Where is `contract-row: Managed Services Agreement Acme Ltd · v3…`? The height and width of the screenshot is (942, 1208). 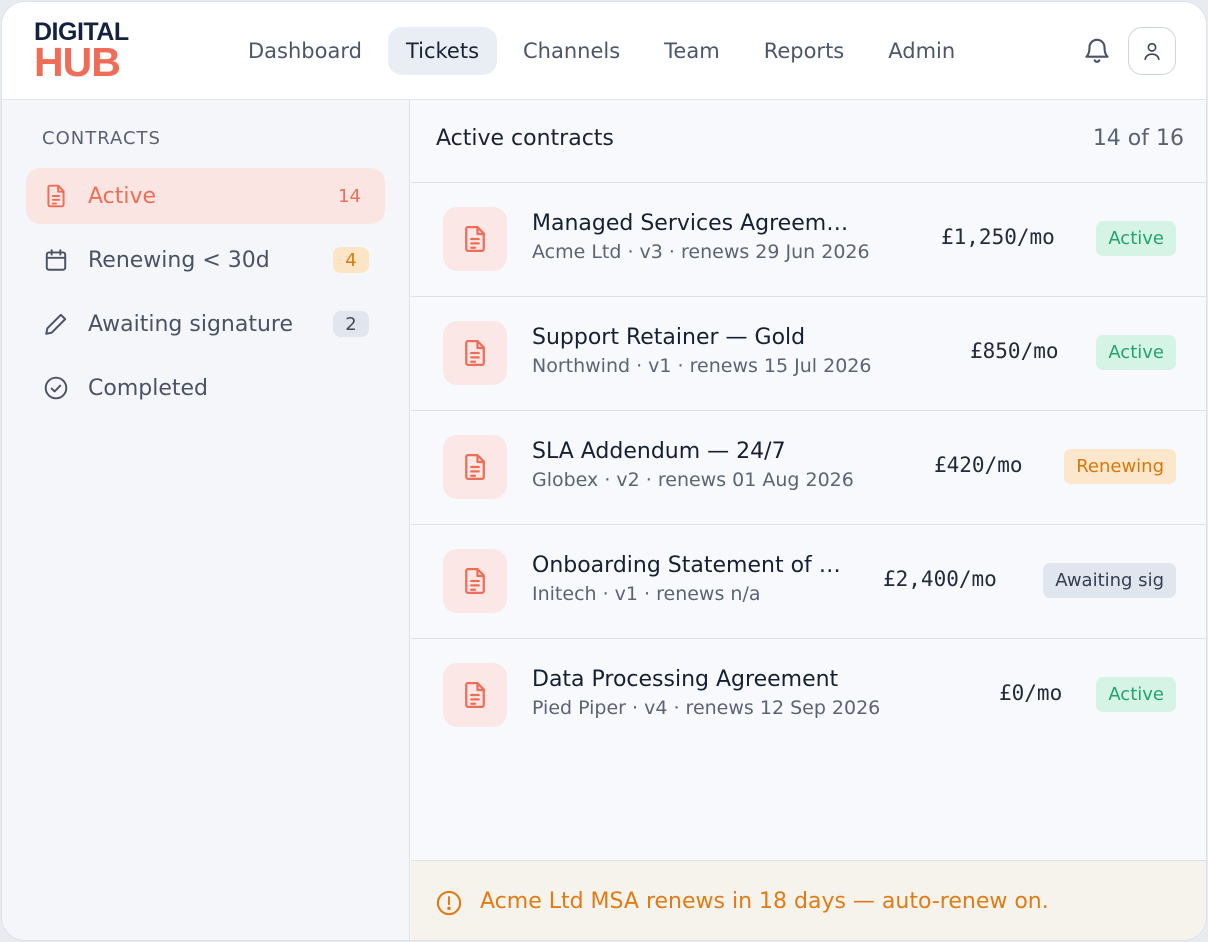
contract-row: Managed Services Agreement Acme Ltd · v3… is located at coordinates (808, 240).